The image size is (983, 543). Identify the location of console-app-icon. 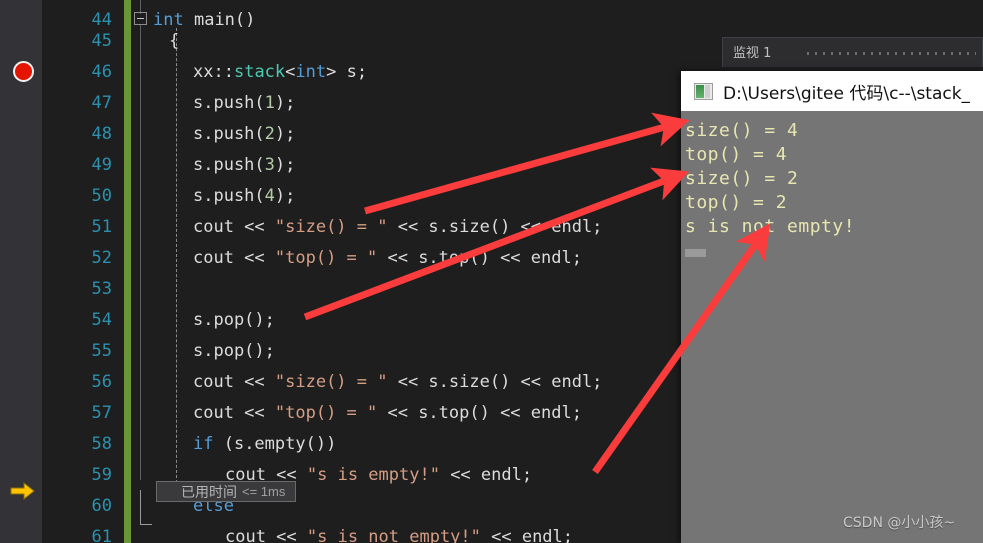
(703, 91).